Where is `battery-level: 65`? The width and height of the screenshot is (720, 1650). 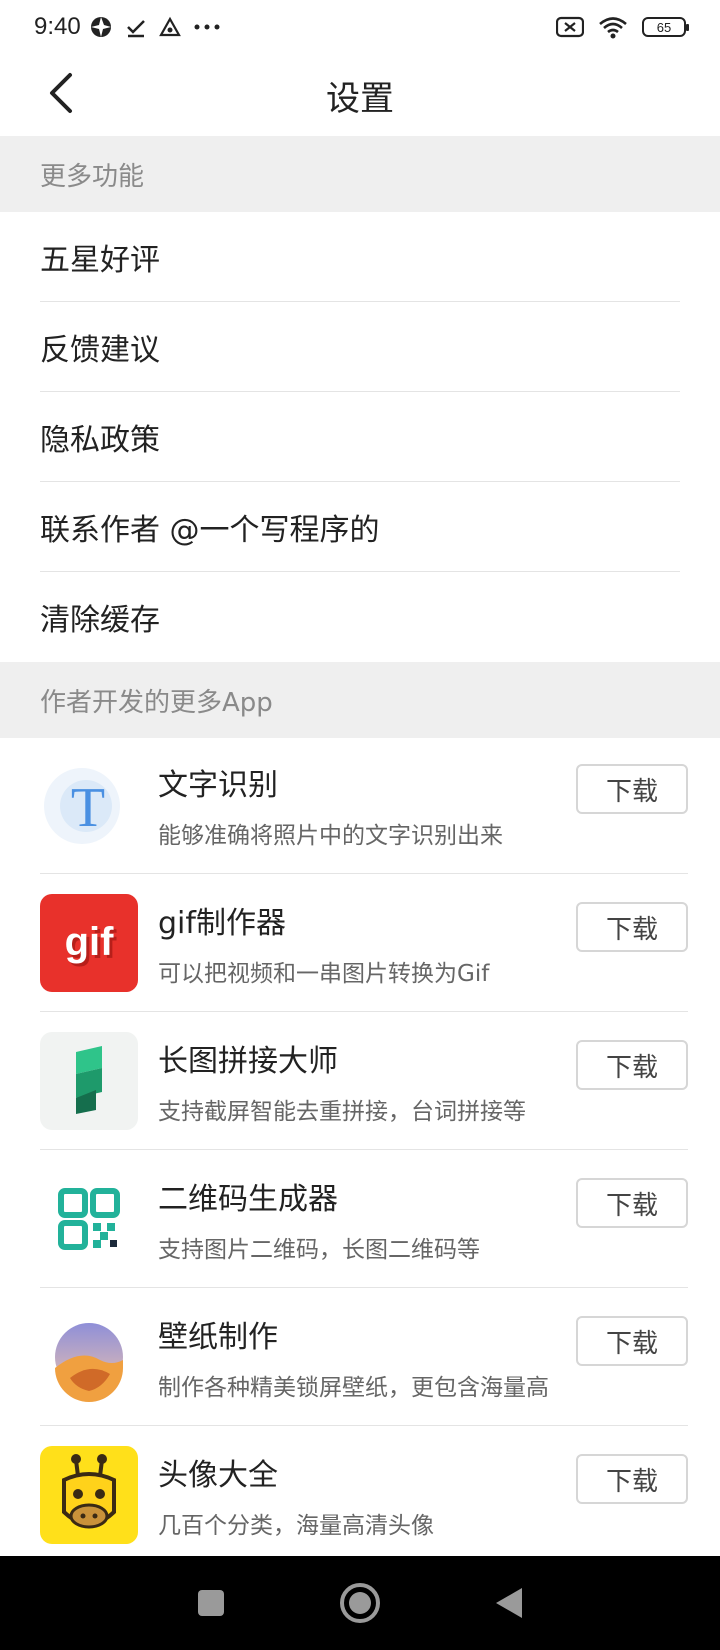 battery-level: 65 is located at coordinates (664, 27).